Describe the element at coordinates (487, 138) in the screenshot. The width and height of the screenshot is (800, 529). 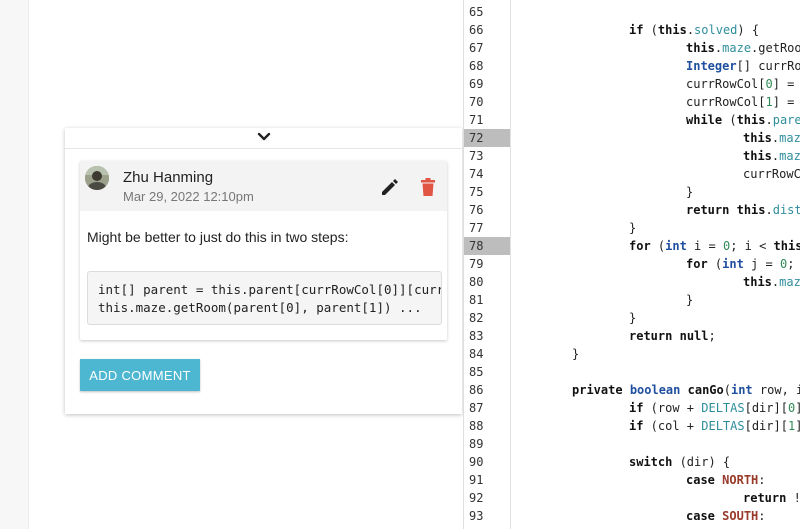
I see `line-number: 72` at that location.